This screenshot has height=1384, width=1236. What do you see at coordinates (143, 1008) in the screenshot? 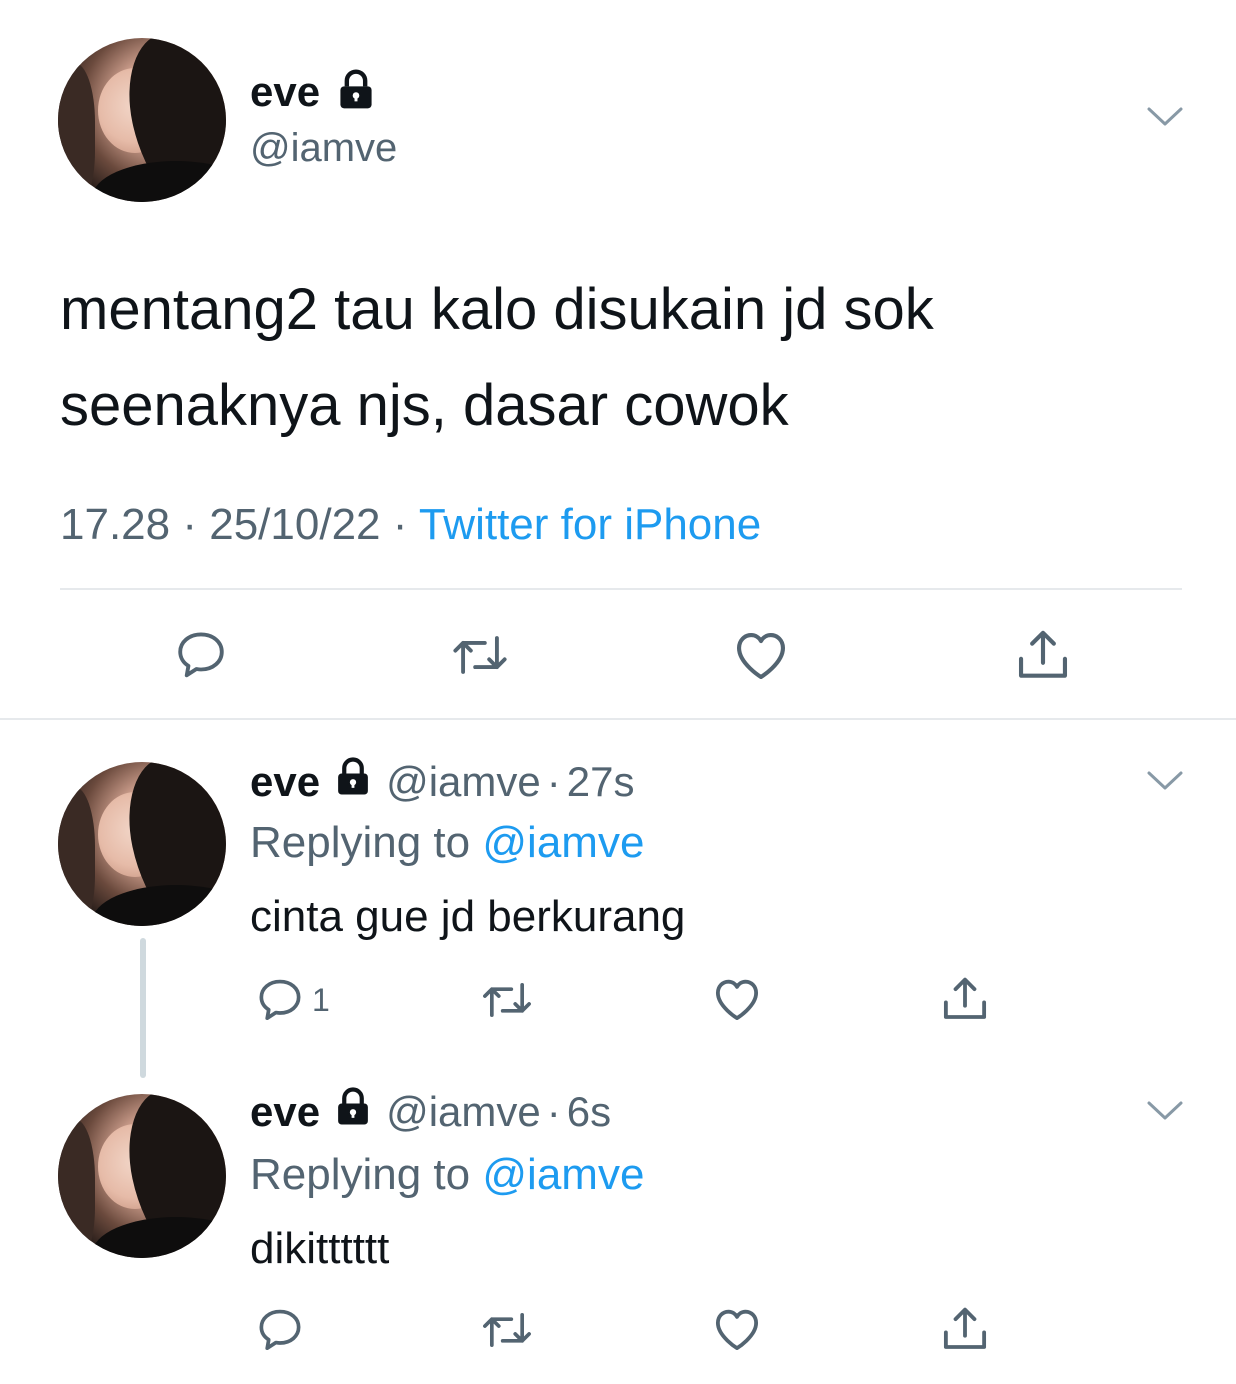
I see `thread-line` at bounding box center [143, 1008].